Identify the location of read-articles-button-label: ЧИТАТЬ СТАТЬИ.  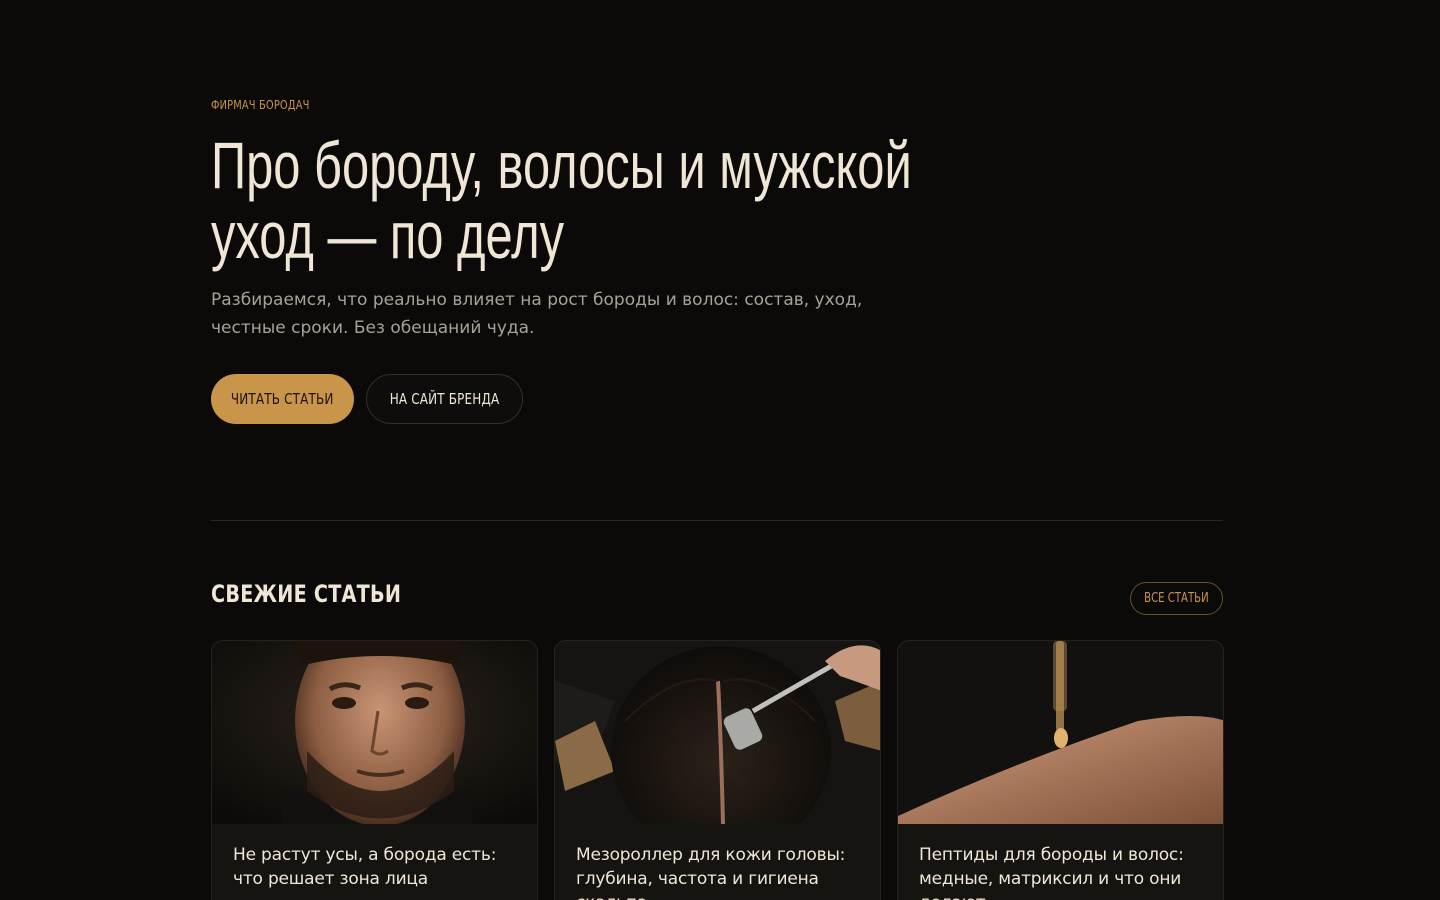
(282, 399).